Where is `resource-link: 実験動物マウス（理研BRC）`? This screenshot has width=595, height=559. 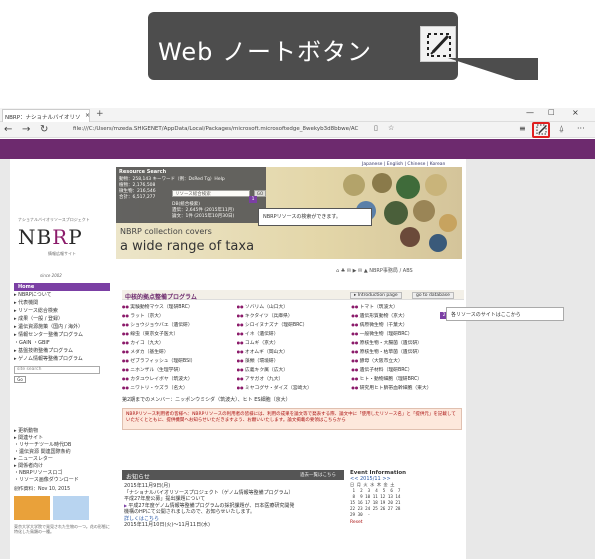
resource-link: 実験動物マウス（理研BRC） is located at coordinates (178, 307).